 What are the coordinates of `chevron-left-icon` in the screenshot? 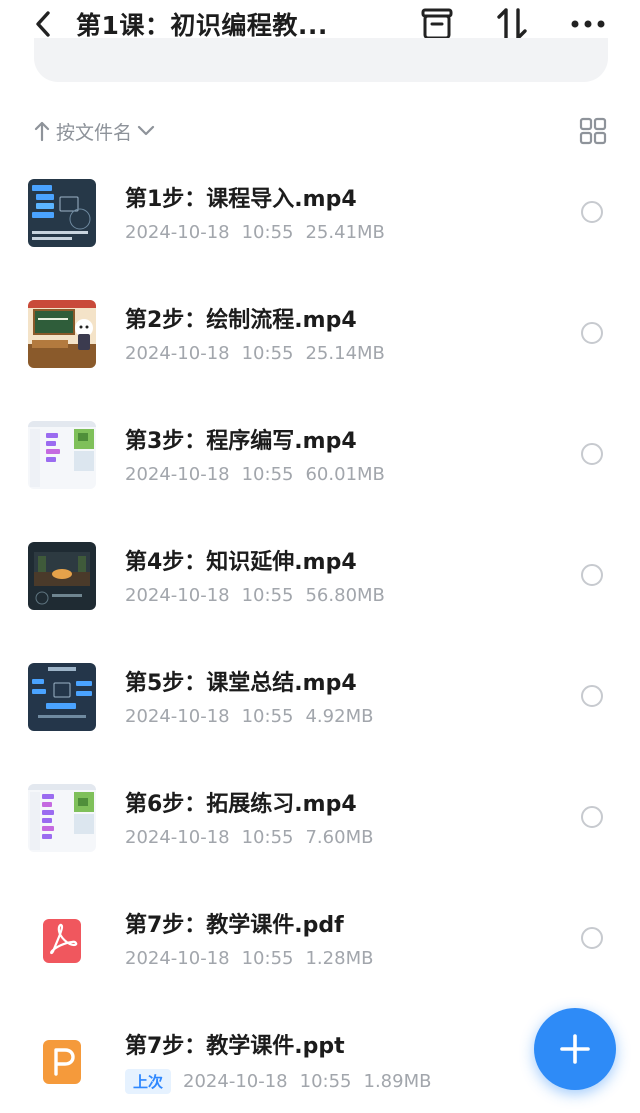 It's located at (43, 24).